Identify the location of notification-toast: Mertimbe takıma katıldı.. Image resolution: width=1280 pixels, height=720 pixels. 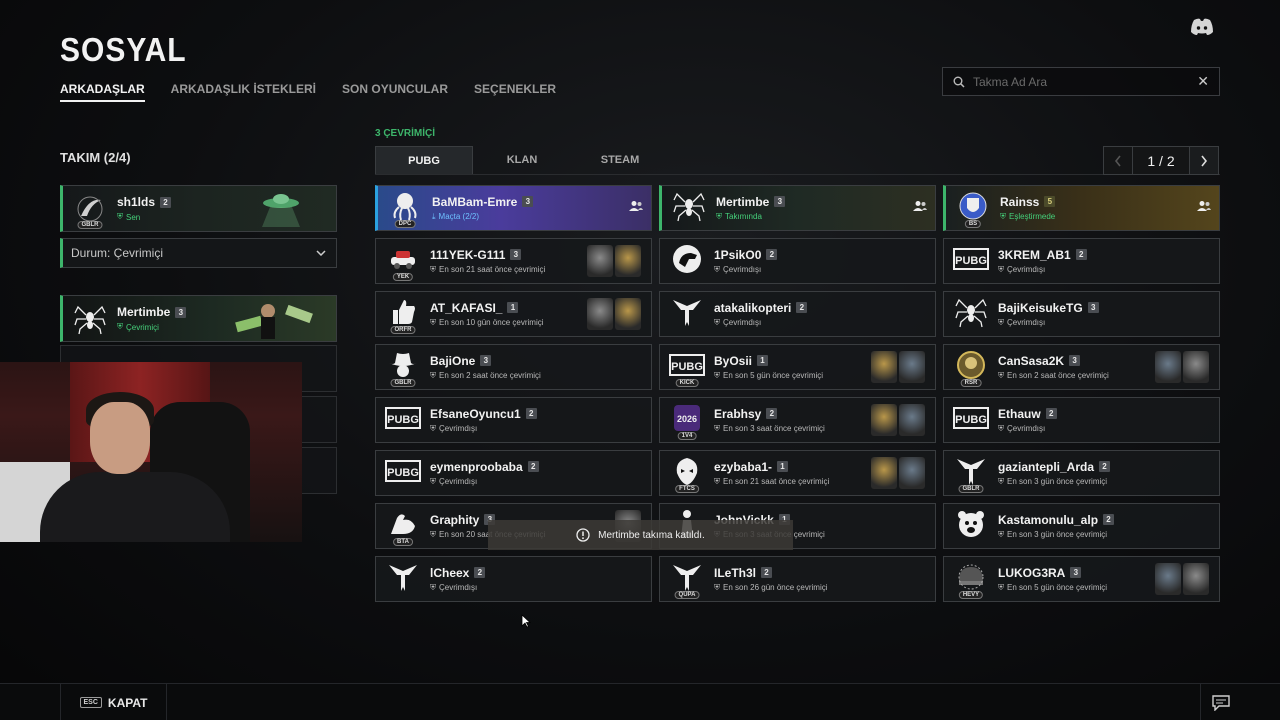
(640, 535).